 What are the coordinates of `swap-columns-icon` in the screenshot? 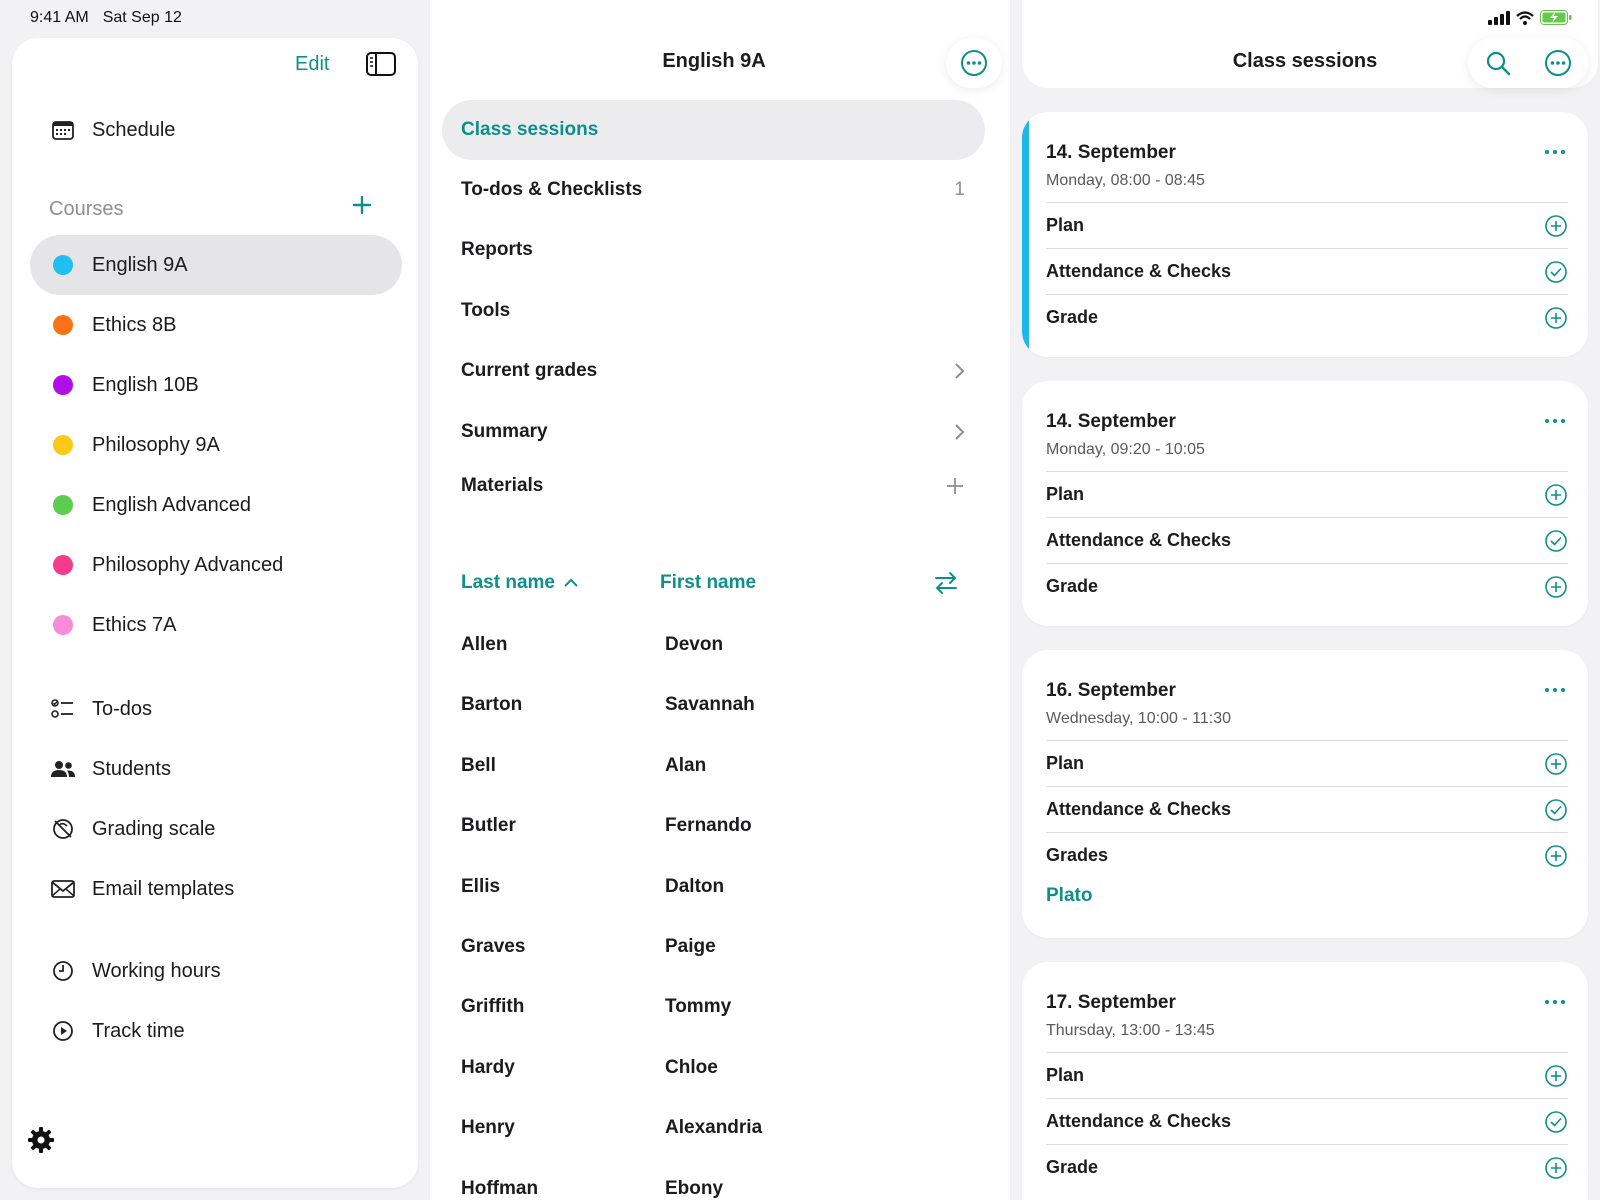 It's located at (946, 583).